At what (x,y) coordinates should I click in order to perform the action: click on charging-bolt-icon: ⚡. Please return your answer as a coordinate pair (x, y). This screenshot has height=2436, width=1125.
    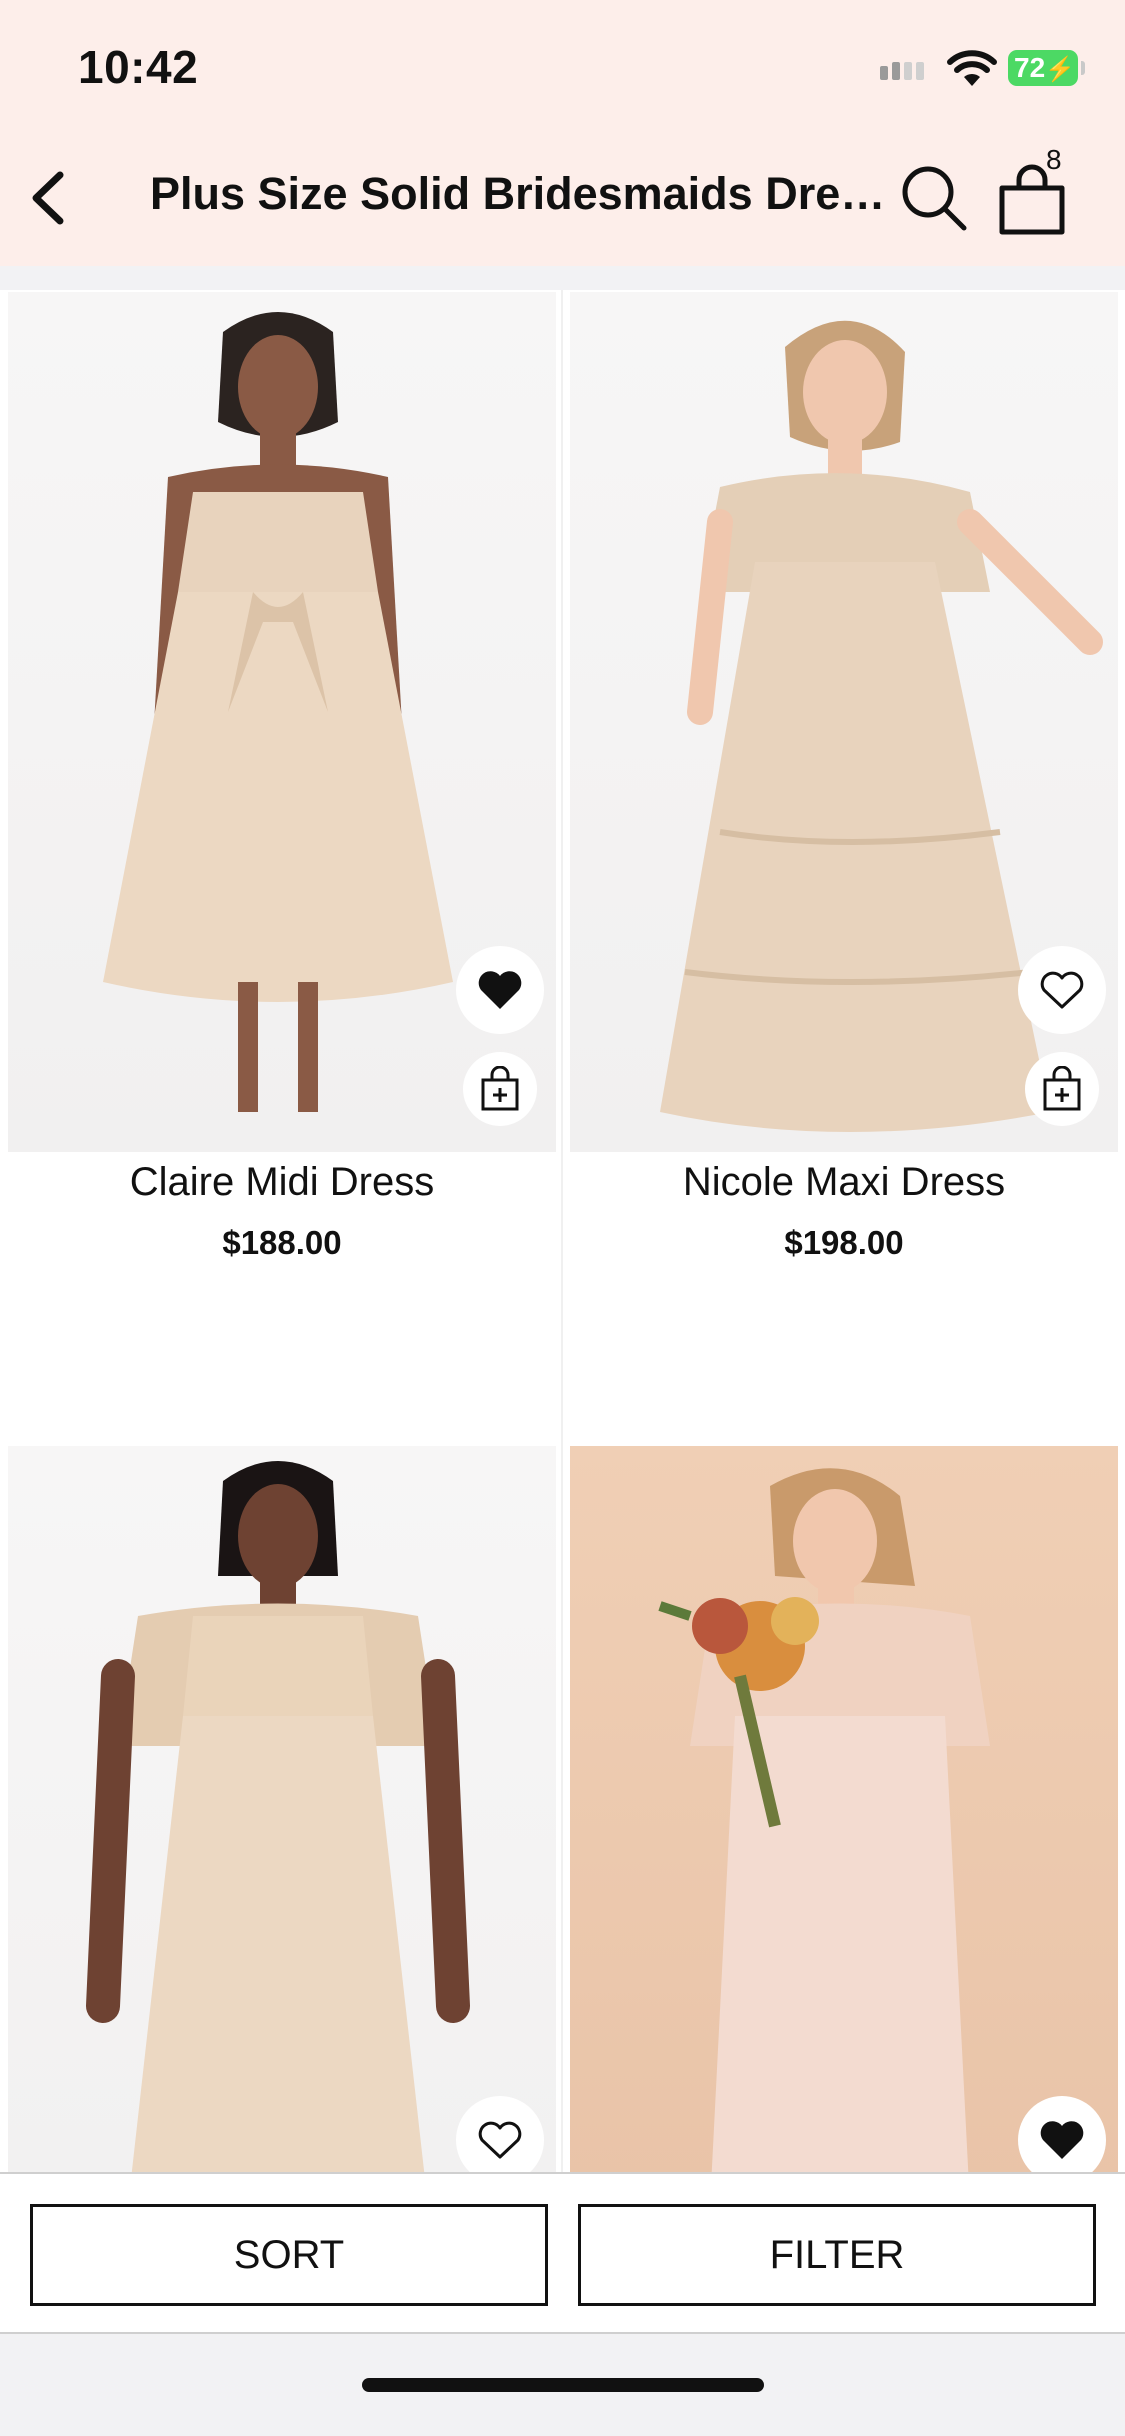
    Looking at the image, I should click on (1060, 69).